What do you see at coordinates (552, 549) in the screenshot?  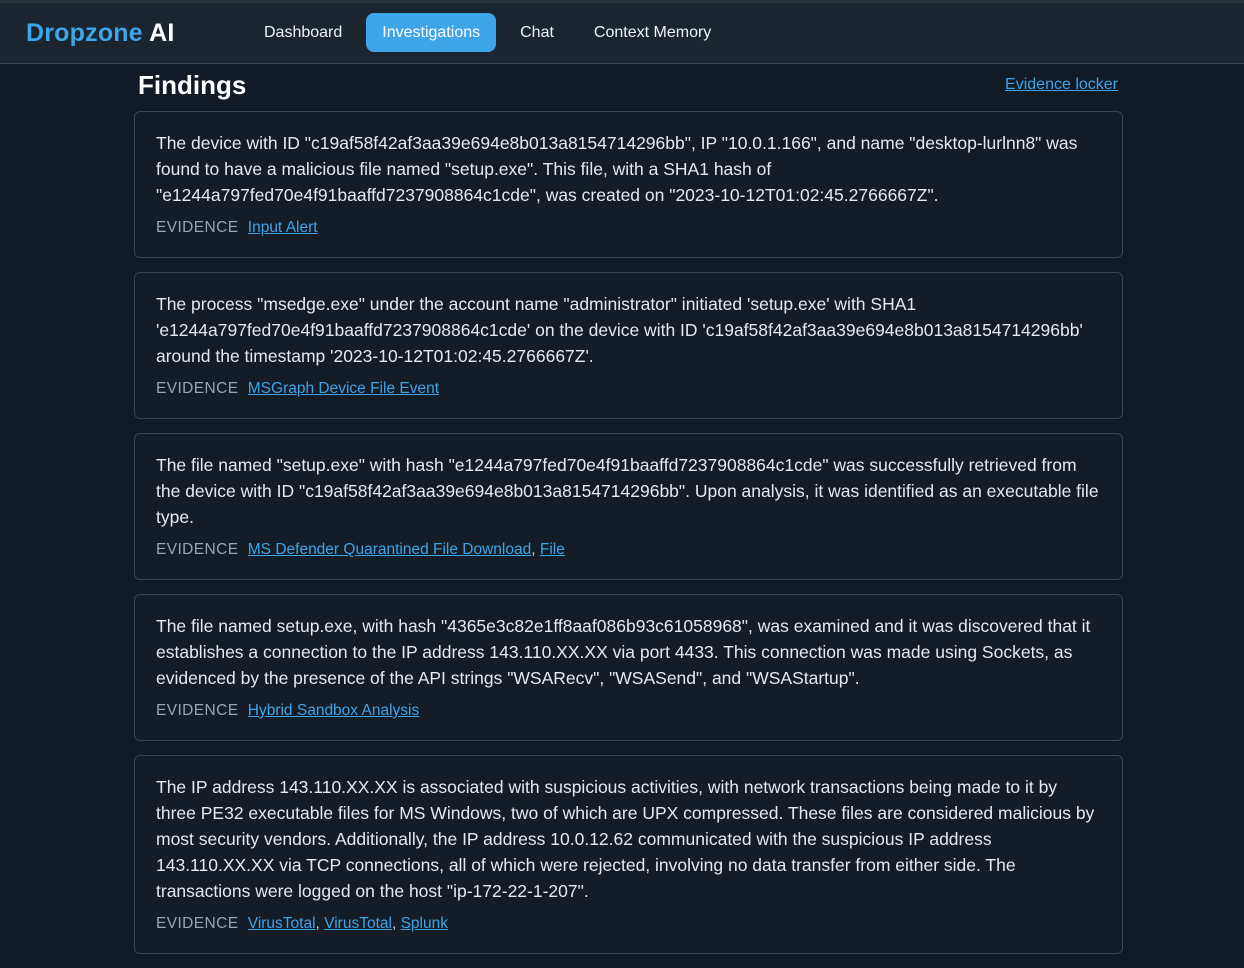 I see `evidence-link: File` at bounding box center [552, 549].